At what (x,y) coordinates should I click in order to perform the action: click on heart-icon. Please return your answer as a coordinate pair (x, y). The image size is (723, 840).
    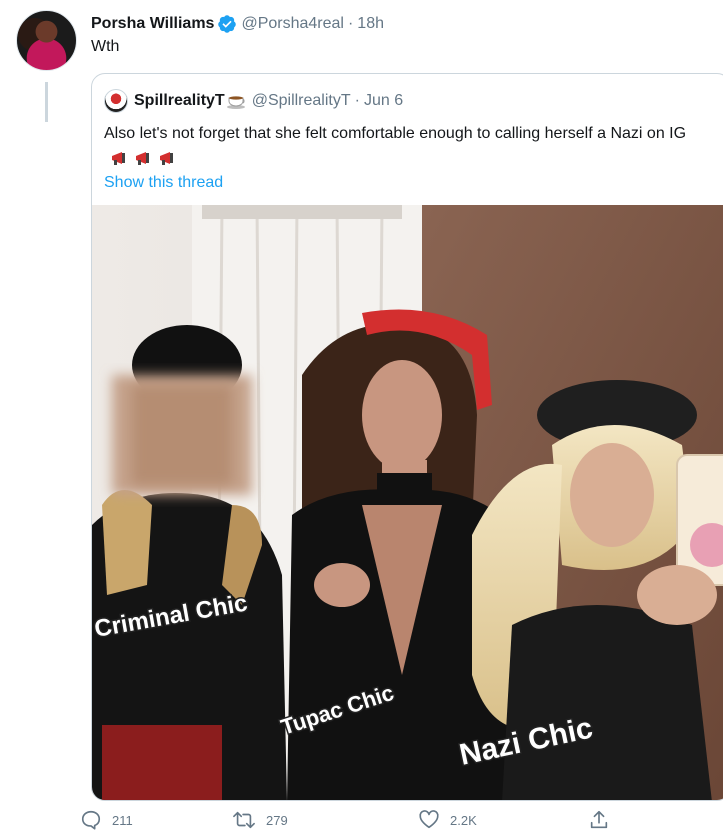
    Looking at the image, I should click on (429, 819).